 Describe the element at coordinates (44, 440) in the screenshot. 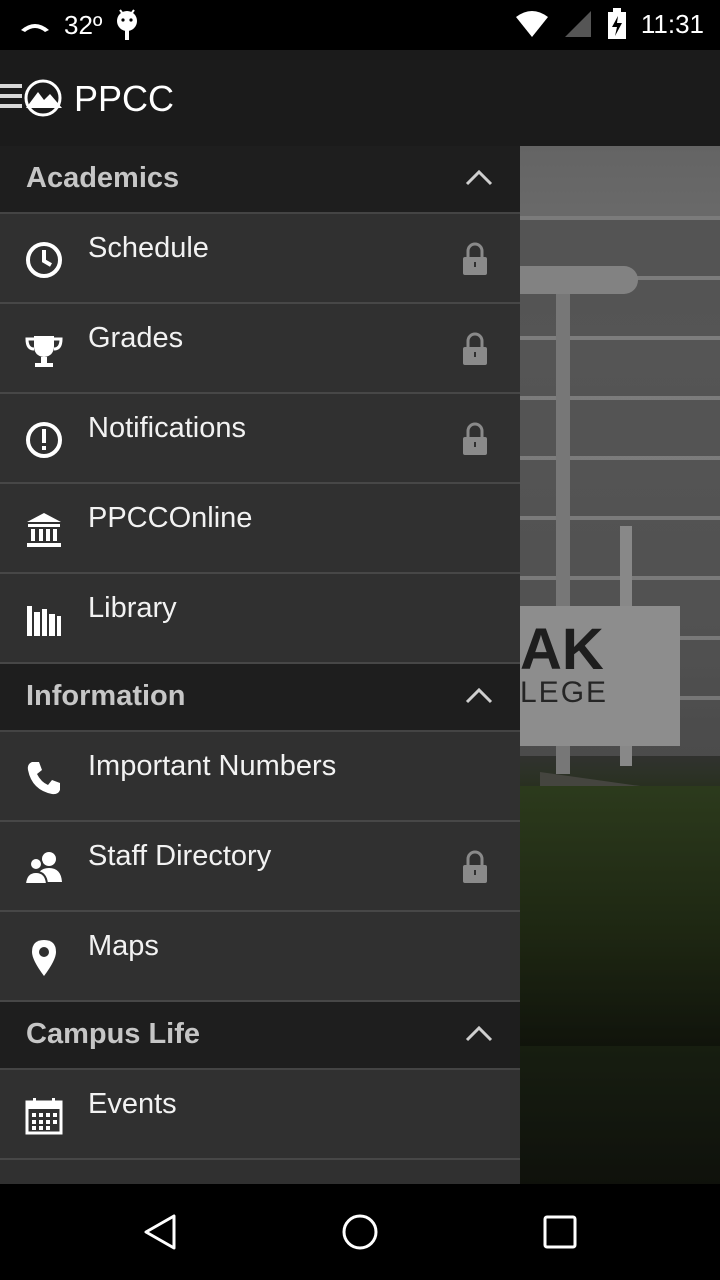

I see `alert-circle-icon` at that location.